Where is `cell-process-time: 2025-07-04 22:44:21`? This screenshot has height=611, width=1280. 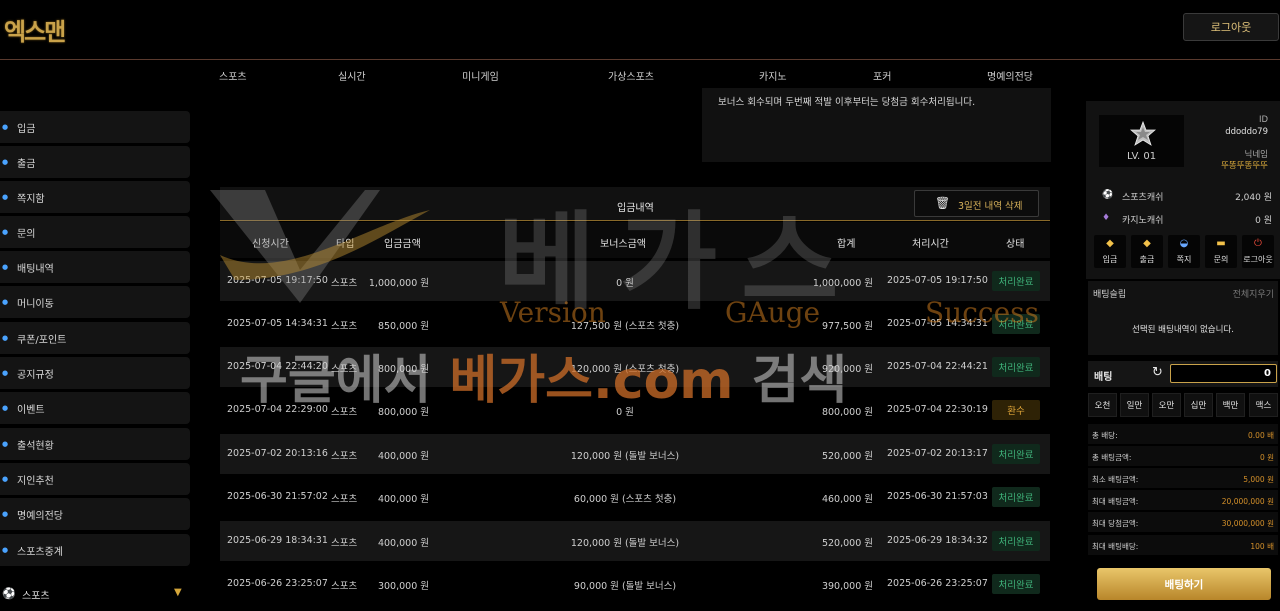
cell-process-time: 2025-07-04 22:44:21 is located at coordinates (937, 366).